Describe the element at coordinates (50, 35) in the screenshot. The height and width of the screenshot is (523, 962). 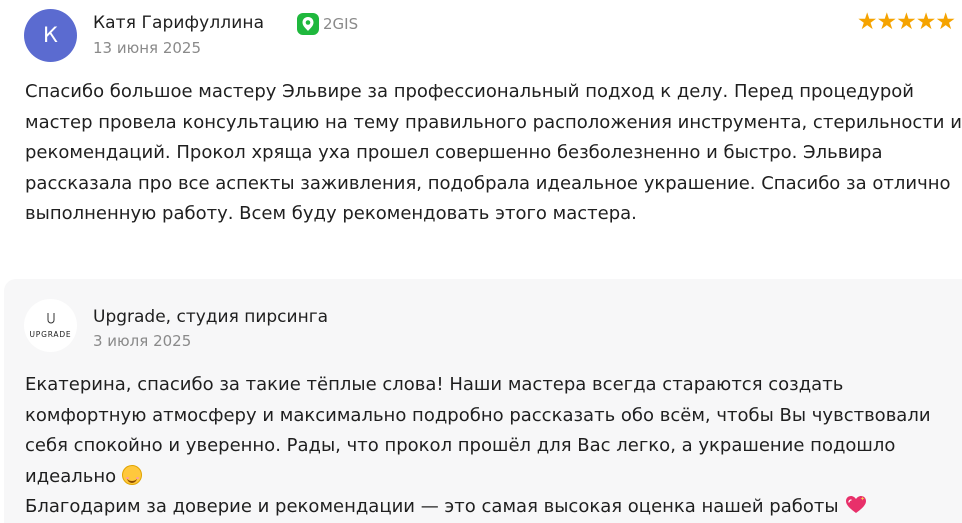
I see `avatar: К` at that location.